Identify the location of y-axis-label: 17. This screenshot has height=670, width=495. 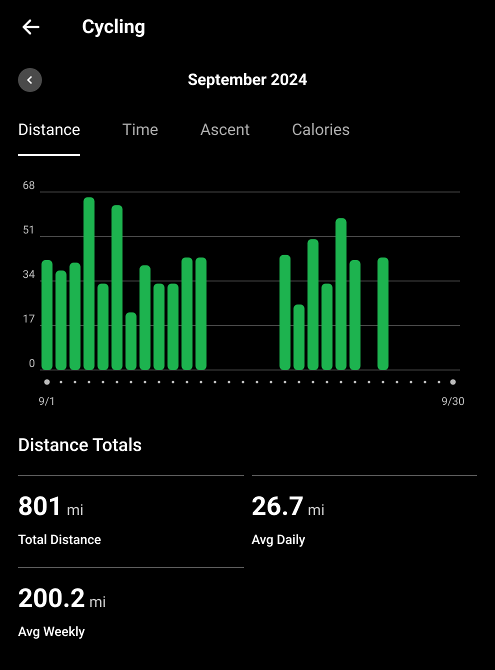
(28, 319).